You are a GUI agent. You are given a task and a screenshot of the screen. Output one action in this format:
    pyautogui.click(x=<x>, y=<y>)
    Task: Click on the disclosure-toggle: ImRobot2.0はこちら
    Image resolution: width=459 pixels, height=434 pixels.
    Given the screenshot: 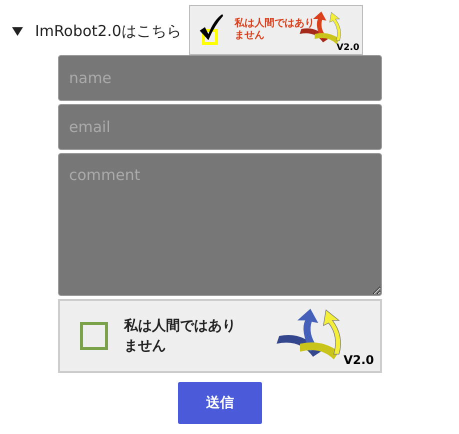 What is the action you would take?
    pyautogui.click(x=97, y=31)
    